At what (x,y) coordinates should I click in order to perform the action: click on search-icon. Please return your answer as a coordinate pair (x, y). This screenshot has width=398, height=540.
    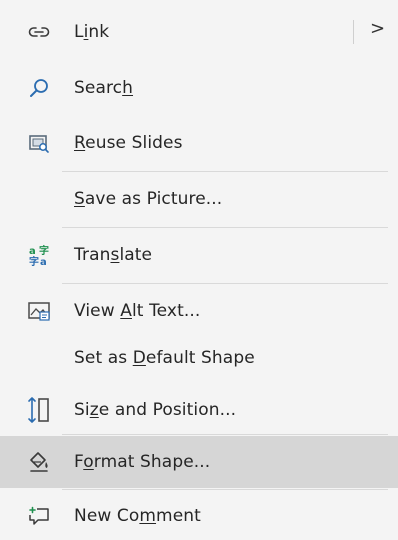
    Looking at the image, I should click on (39, 88).